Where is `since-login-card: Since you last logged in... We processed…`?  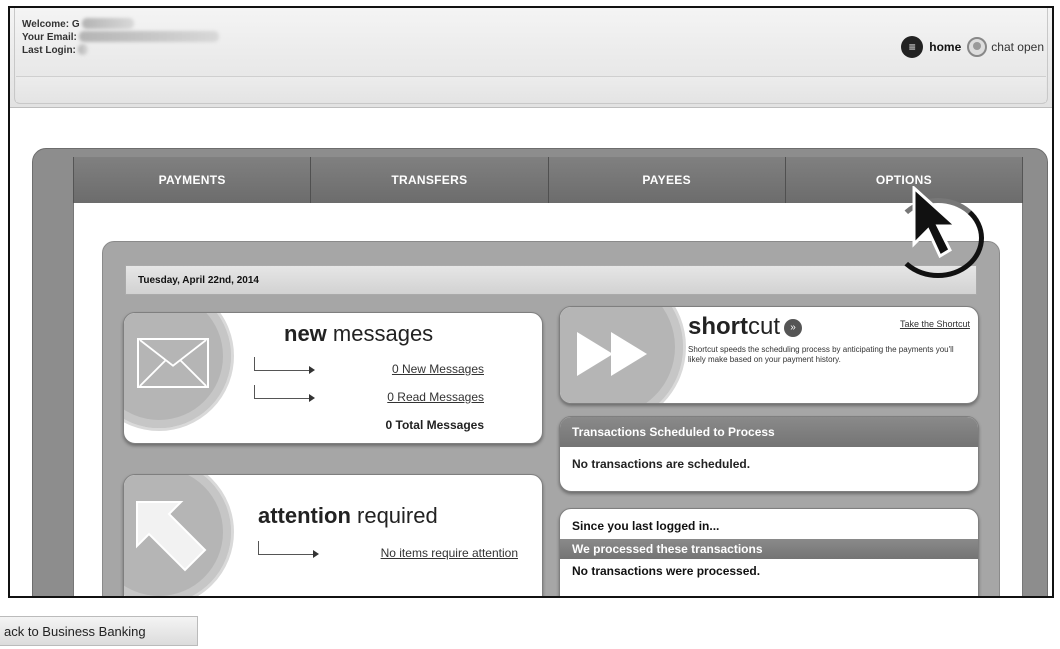
since-login-card: Since you last logged in... We processed… is located at coordinates (769, 552).